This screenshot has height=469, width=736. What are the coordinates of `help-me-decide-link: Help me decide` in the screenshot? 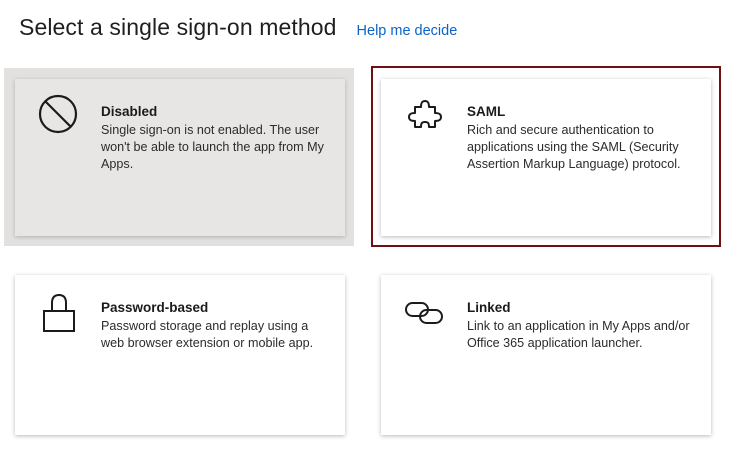 It's located at (407, 31).